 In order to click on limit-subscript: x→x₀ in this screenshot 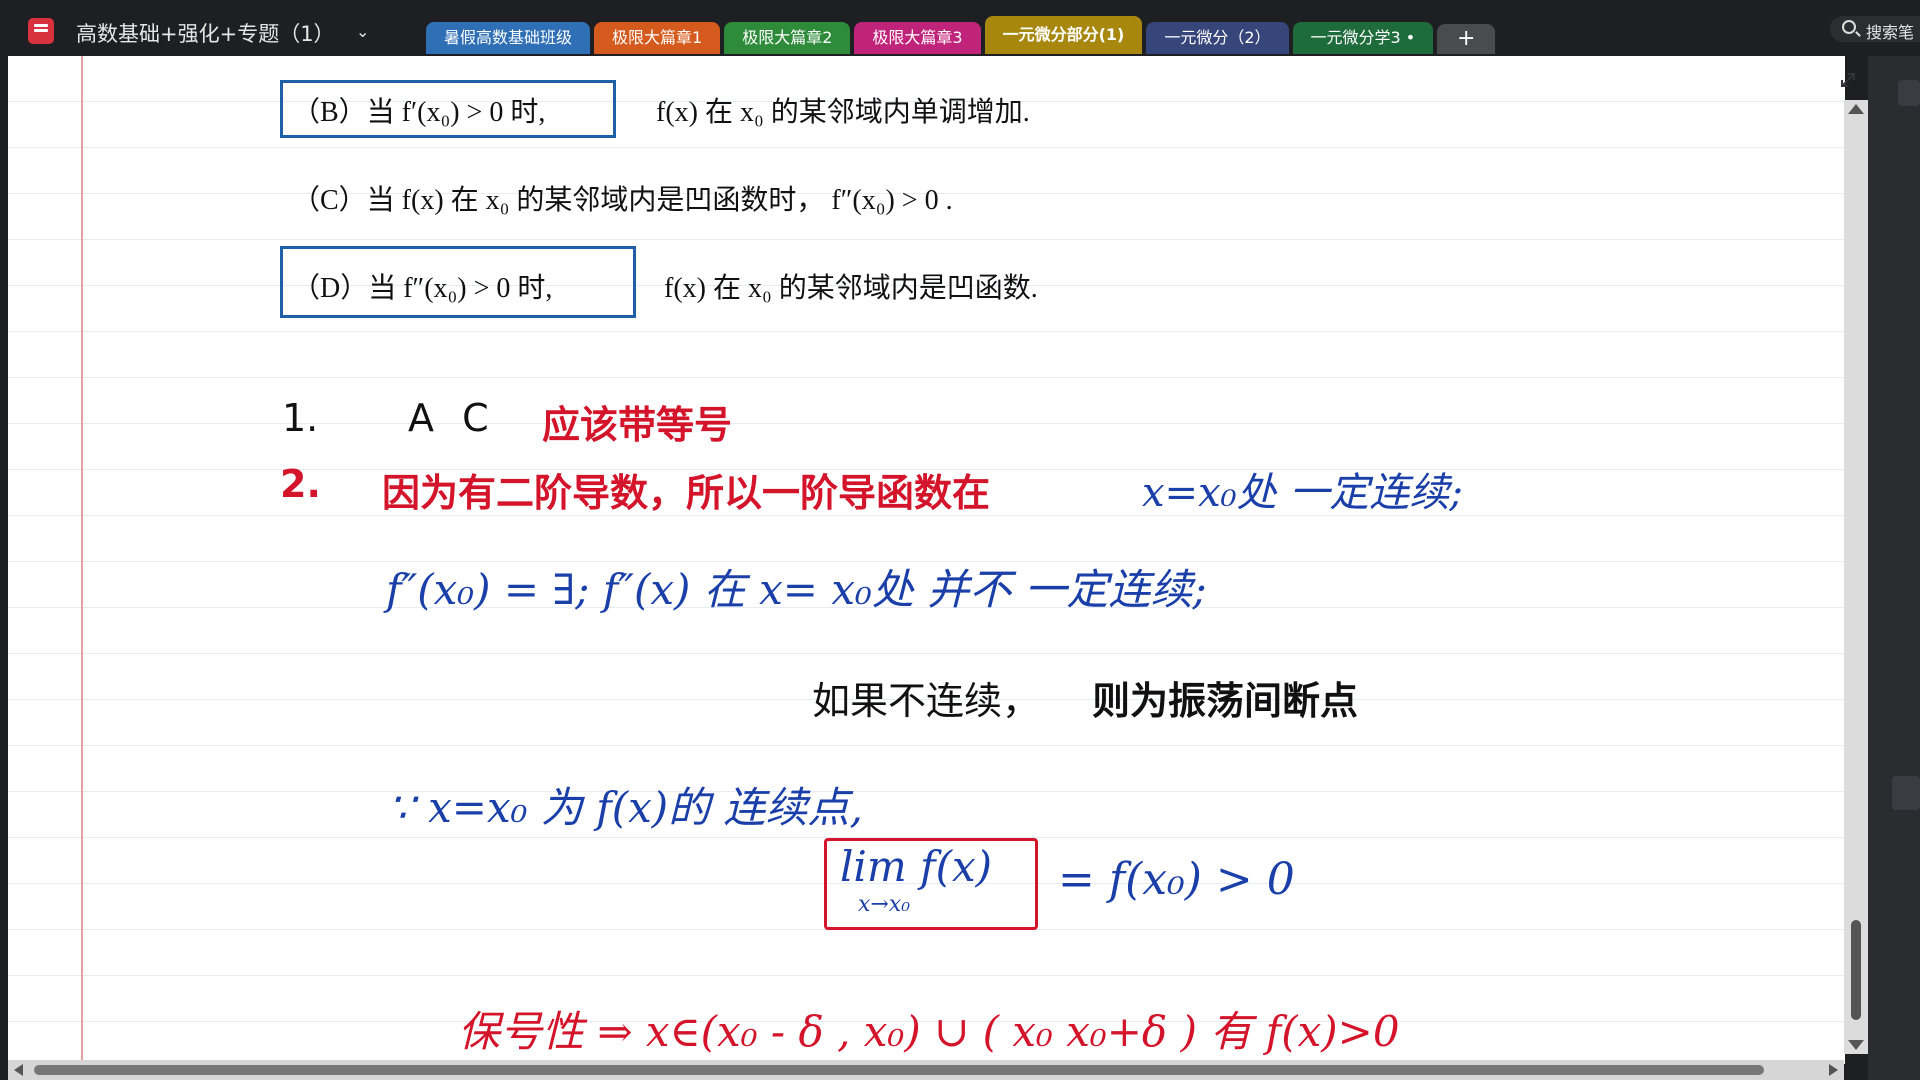, I will do `click(884, 904)`.